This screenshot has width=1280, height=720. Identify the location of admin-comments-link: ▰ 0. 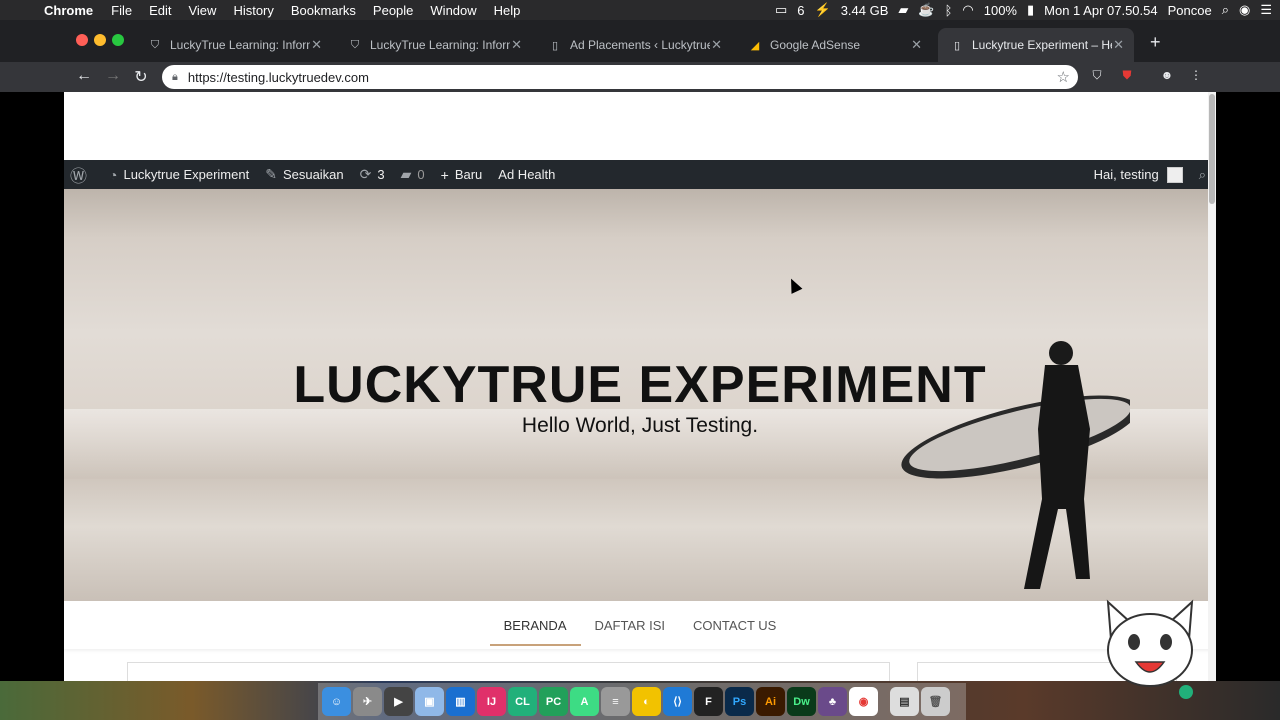
(413, 174).